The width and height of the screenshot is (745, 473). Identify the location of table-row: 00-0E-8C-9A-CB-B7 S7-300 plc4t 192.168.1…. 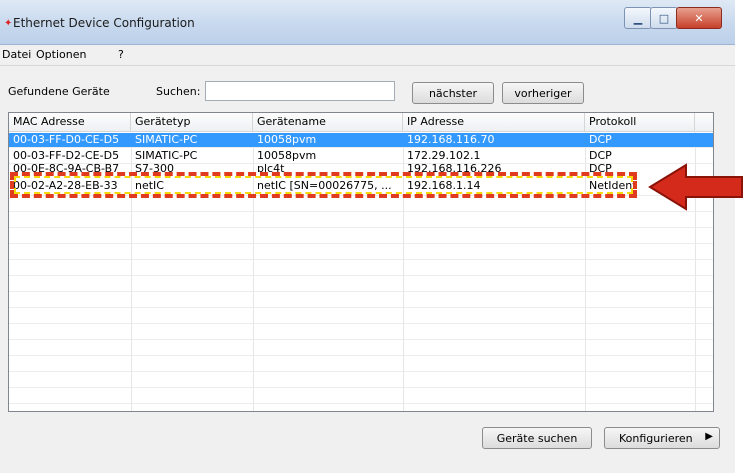
(361, 168).